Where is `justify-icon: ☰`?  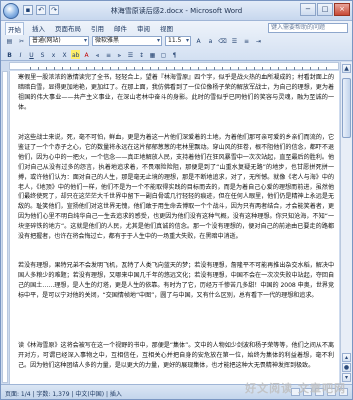
justify-icon: ☰ is located at coordinates (130, 54).